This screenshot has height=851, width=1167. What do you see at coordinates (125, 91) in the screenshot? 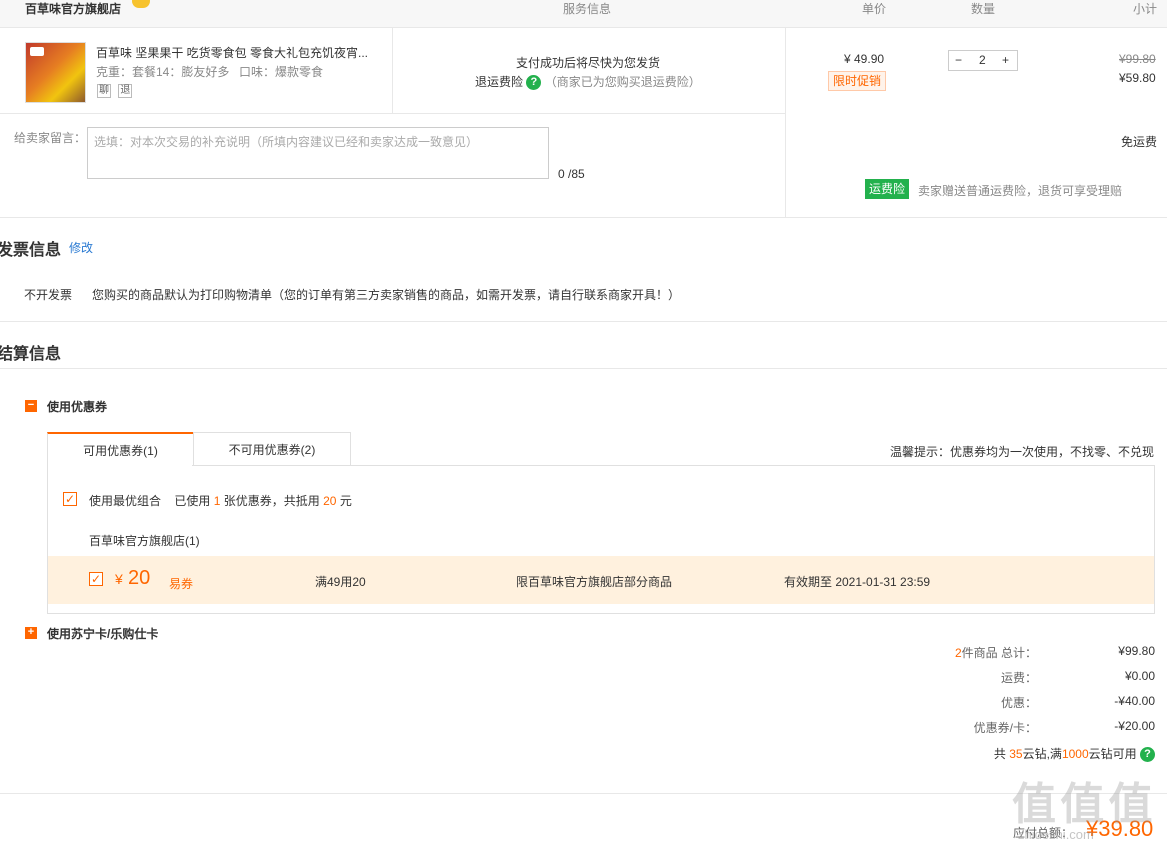
I see `return-tag: 退` at bounding box center [125, 91].